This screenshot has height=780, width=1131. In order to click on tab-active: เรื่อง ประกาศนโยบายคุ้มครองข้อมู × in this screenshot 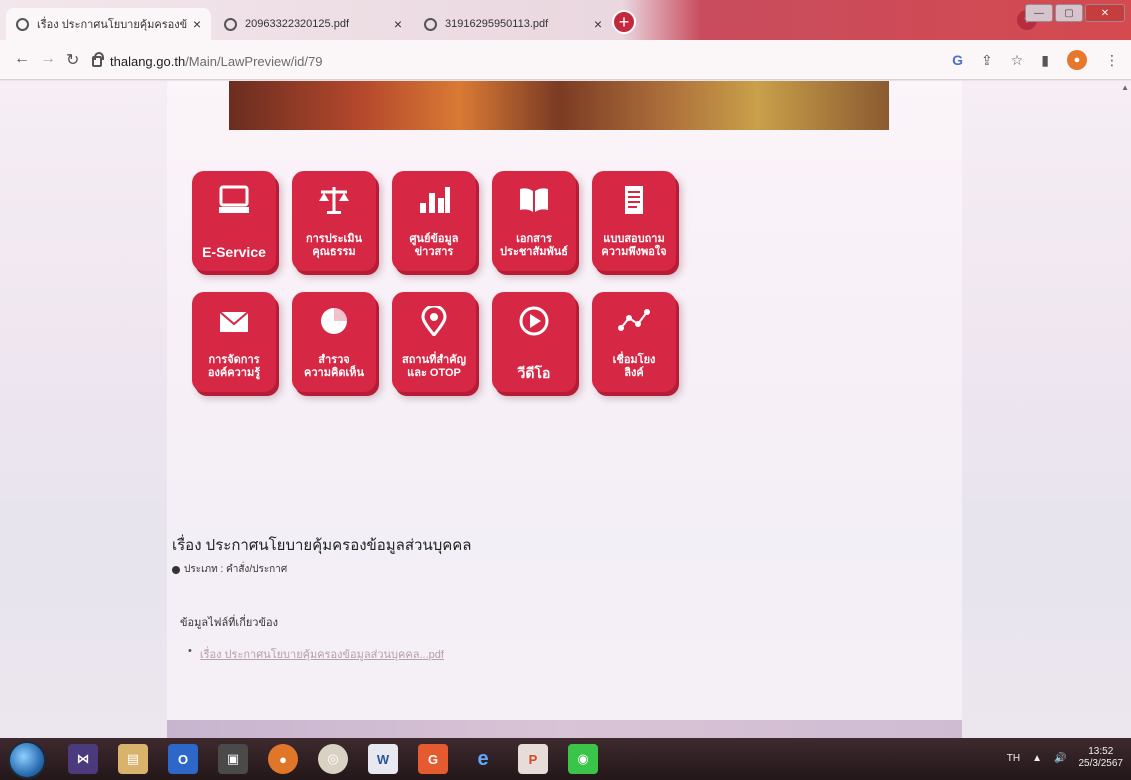, I will do `click(108, 24)`.